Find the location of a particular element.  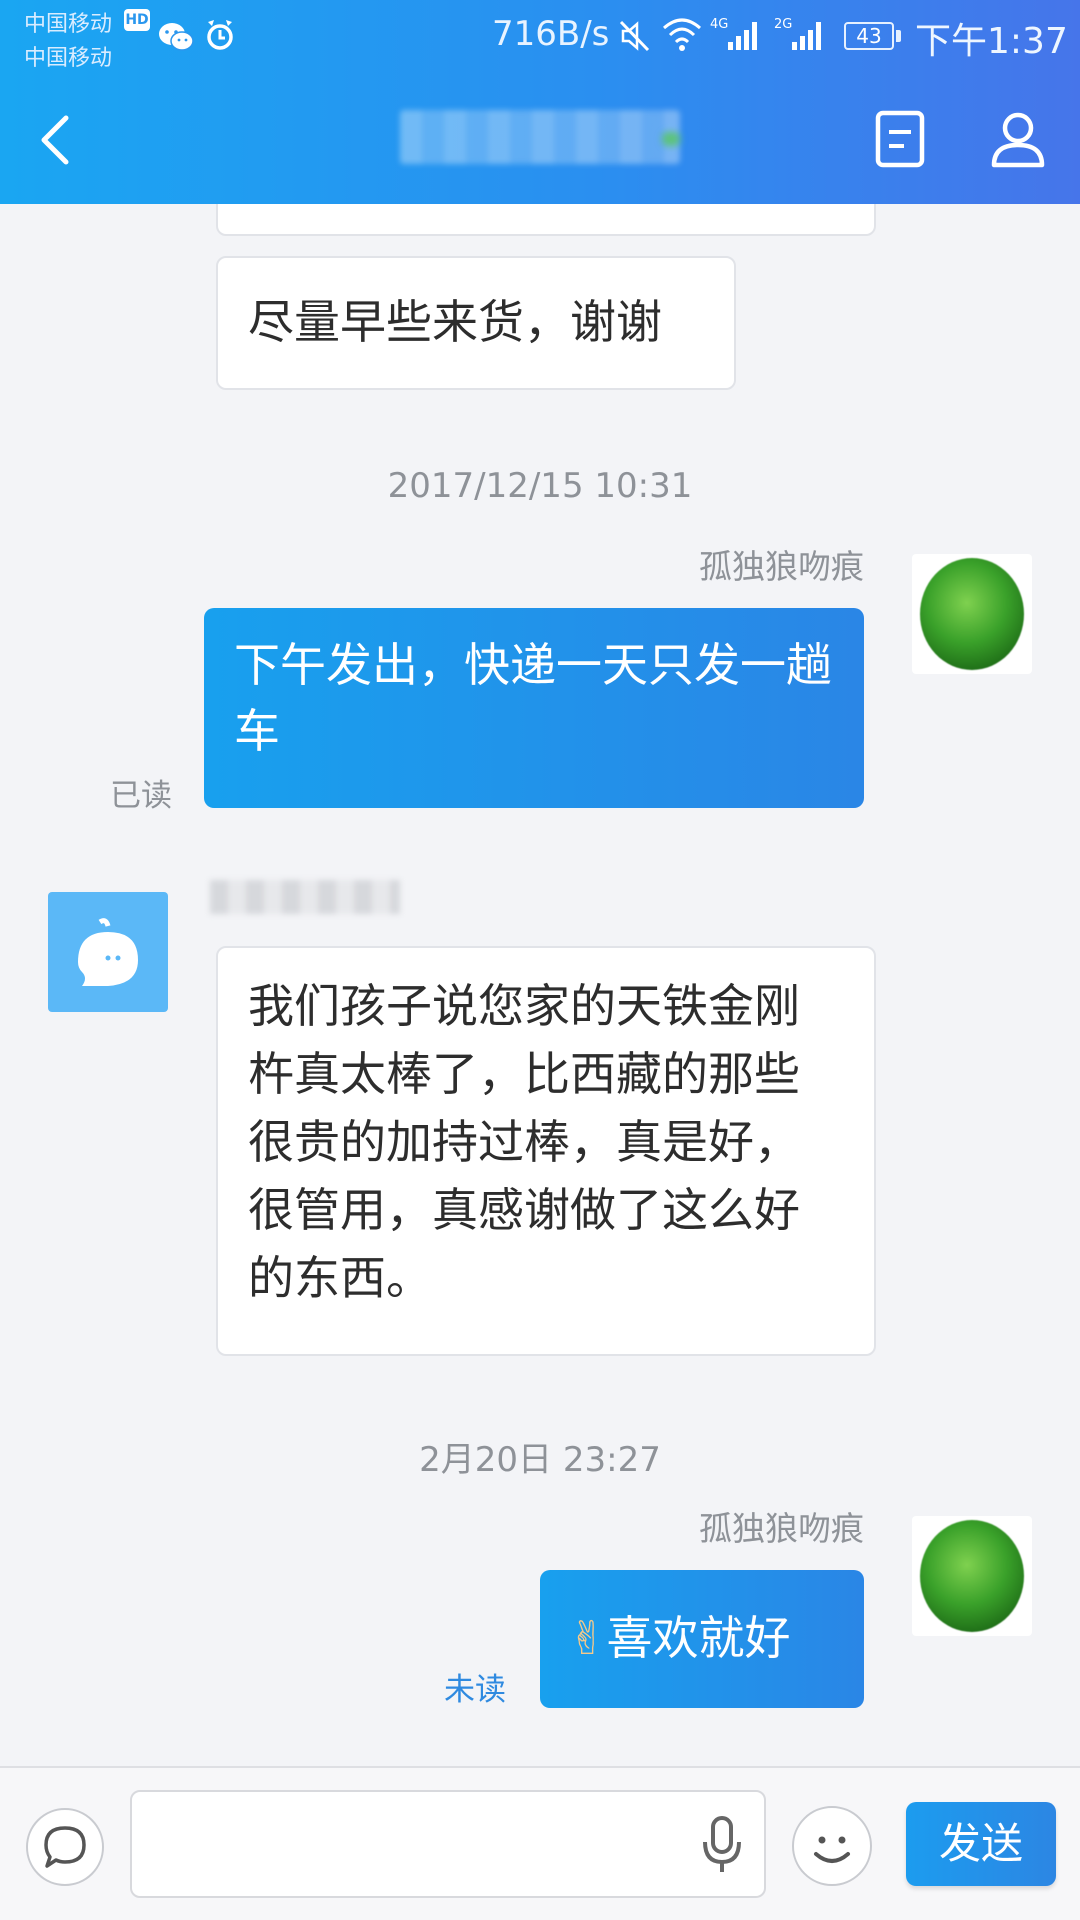

chat-bubble-logo-icon is located at coordinates (108, 952).